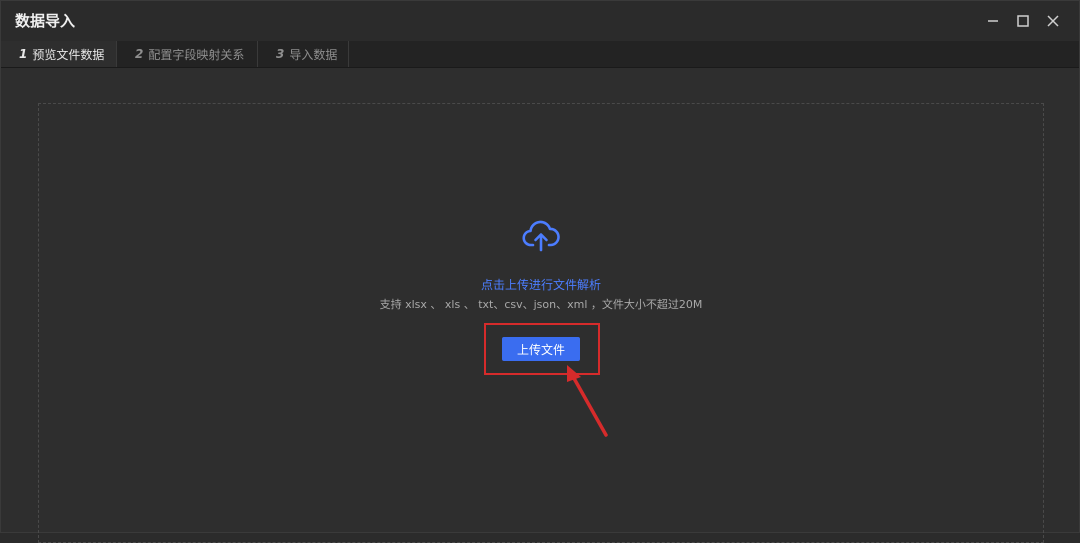  Describe the element at coordinates (196, 54) in the screenshot. I see `tab-label: 配置字段映射关系` at that location.